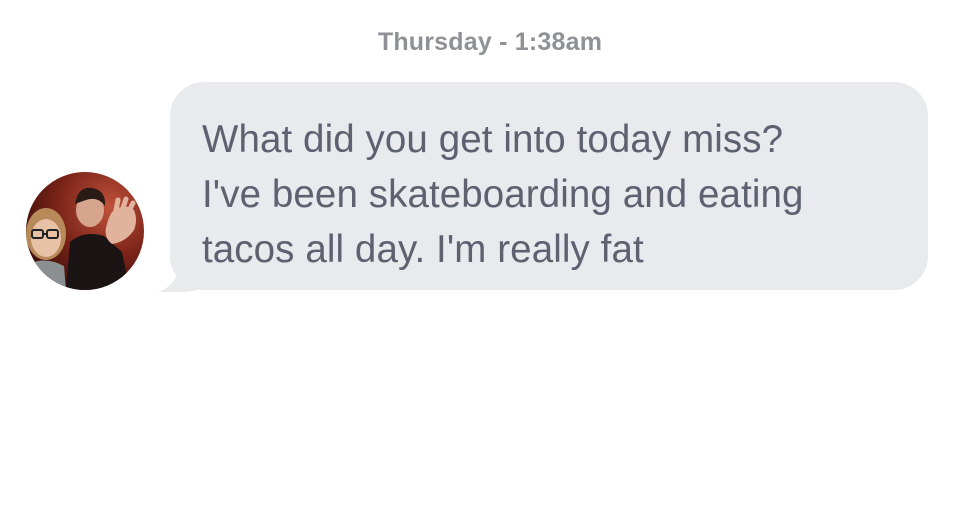 Image resolution: width=980 pixels, height=510 pixels. I want to click on contact-avatar, so click(85, 231).